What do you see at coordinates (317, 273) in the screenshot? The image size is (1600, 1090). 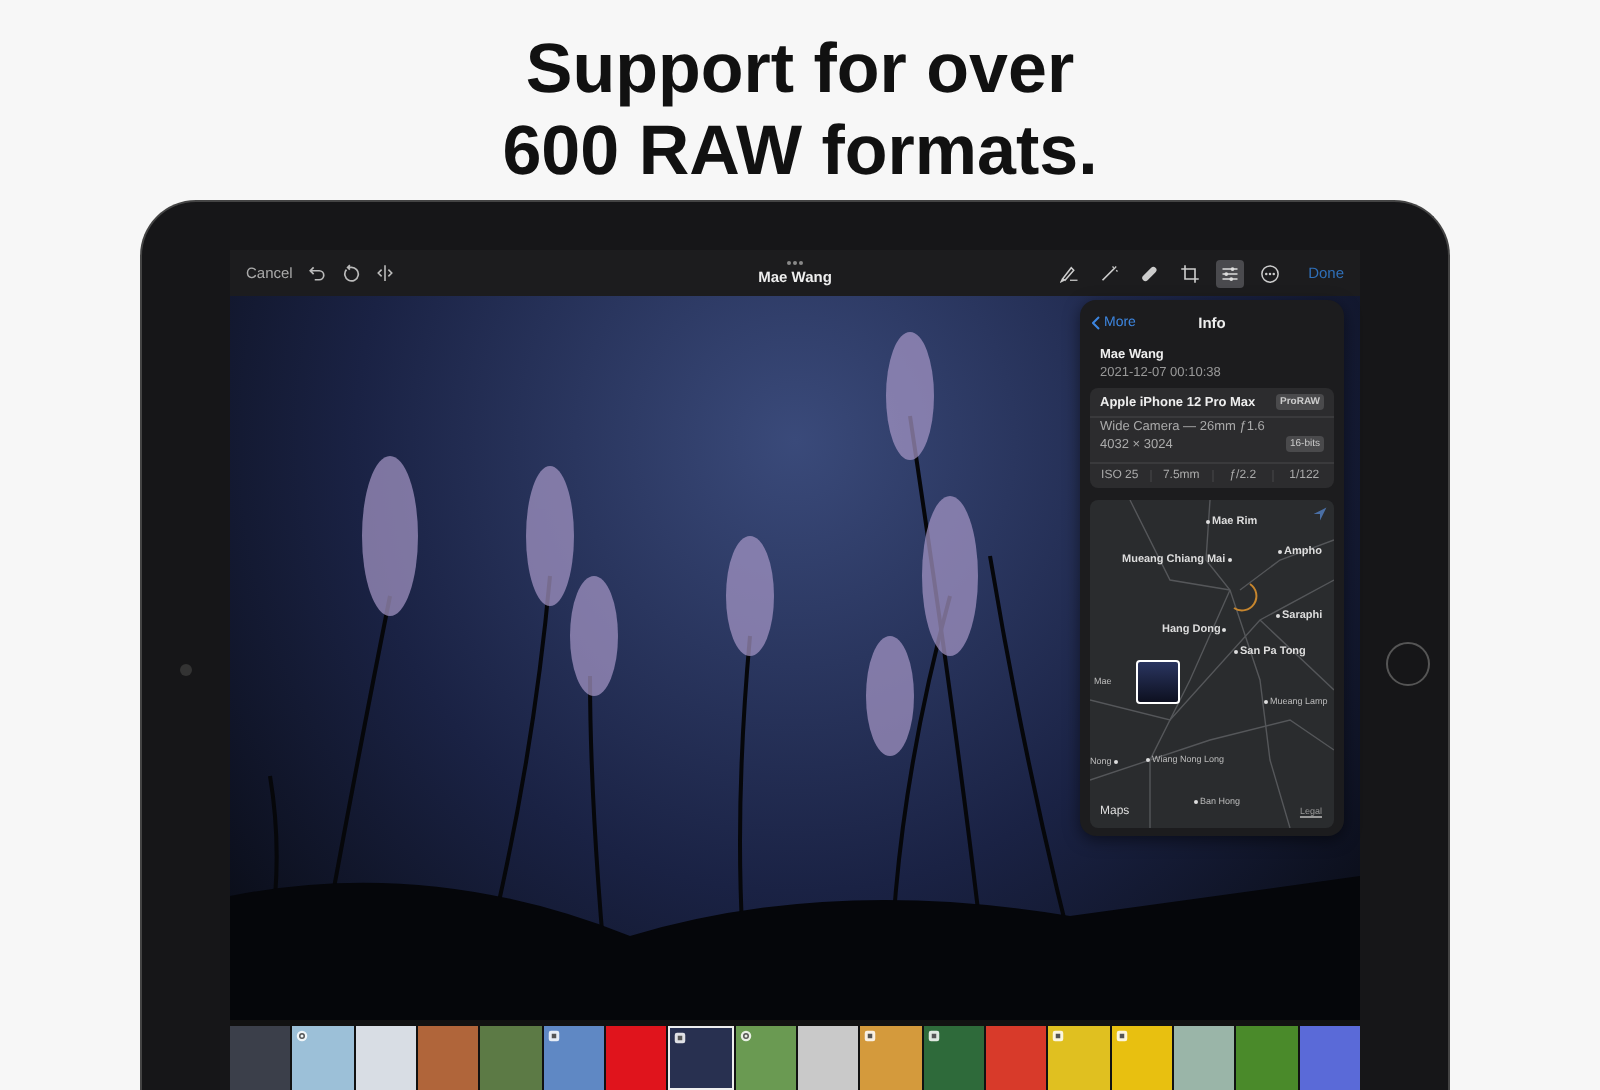 I see `undo-icon` at bounding box center [317, 273].